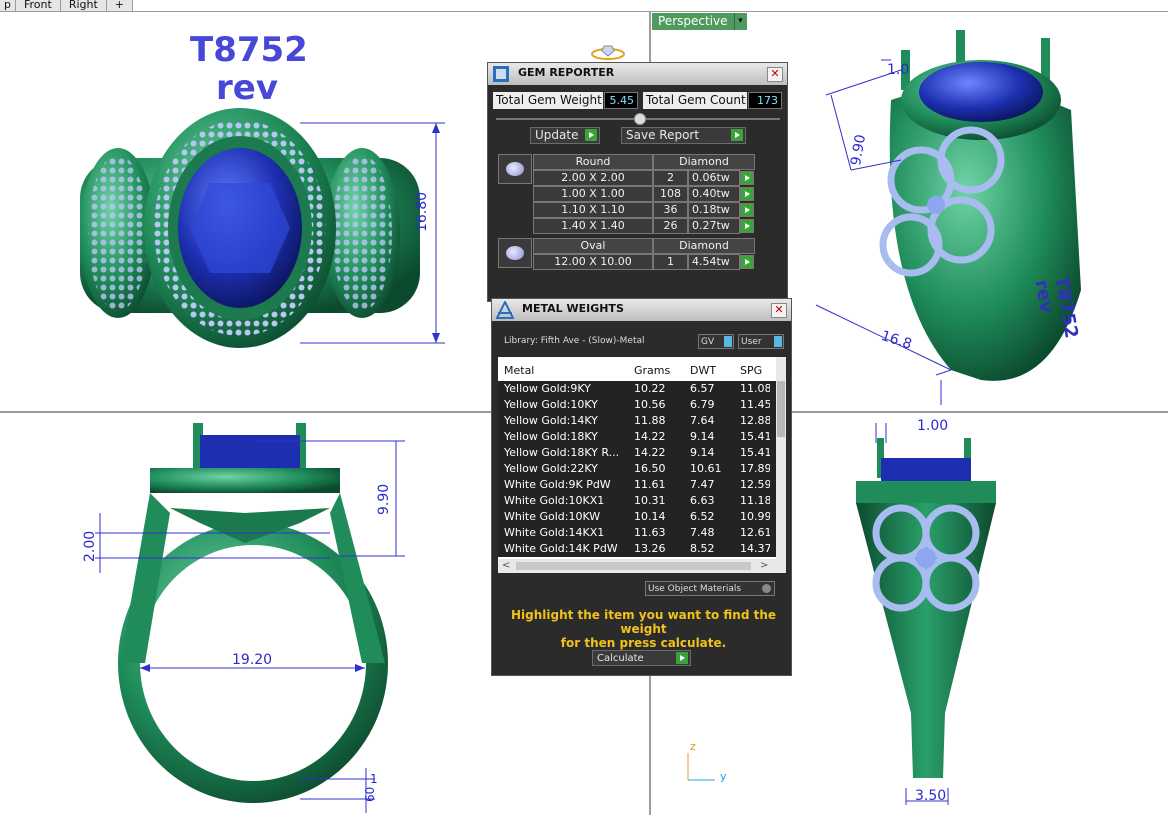 This screenshot has height=815, width=1168. I want to click on calculate-button: Calculate, so click(641, 658).